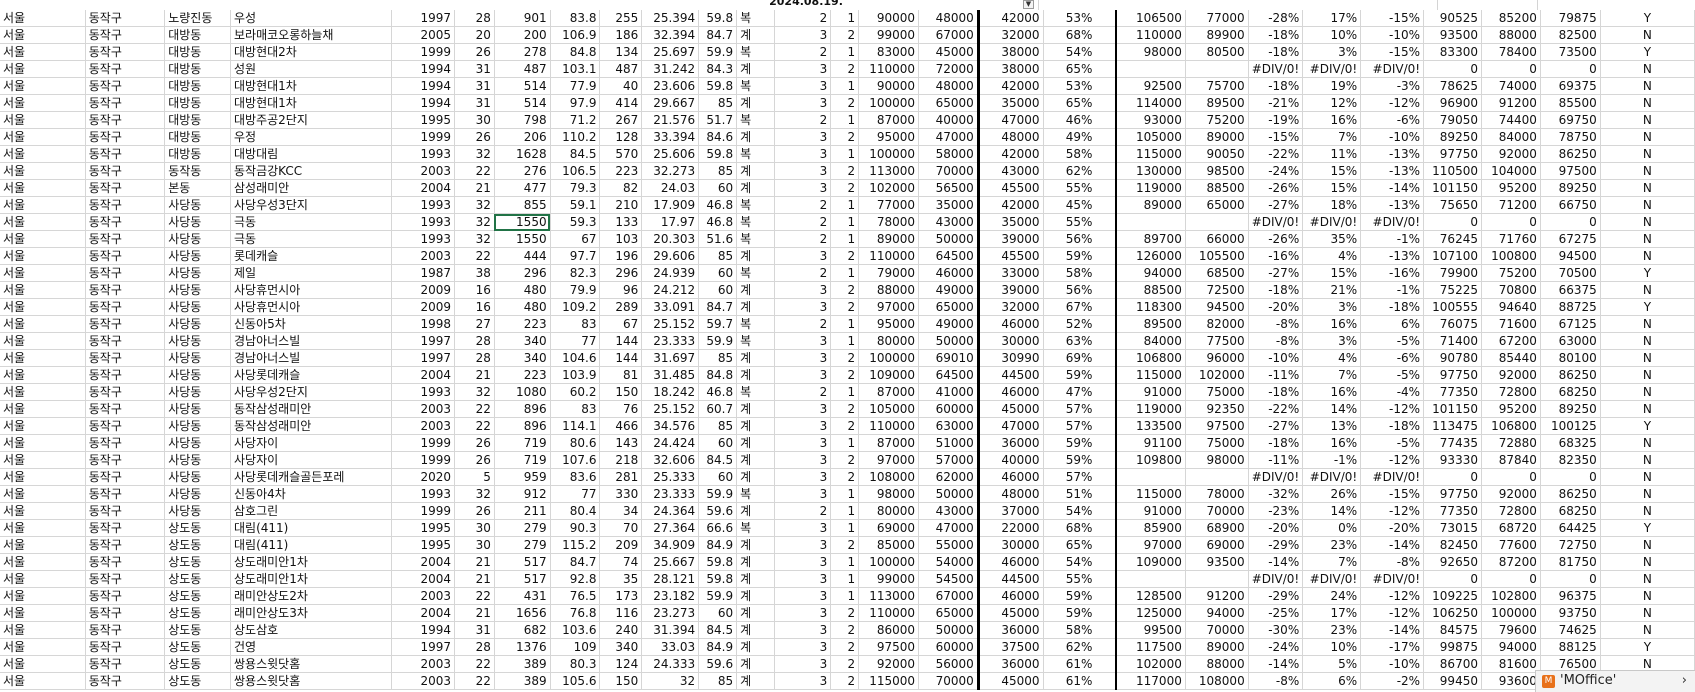  What do you see at coordinates (1511, 545) in the screenshot?
I see `cell-est-2: 77600` at bounding box center [1511, 545].